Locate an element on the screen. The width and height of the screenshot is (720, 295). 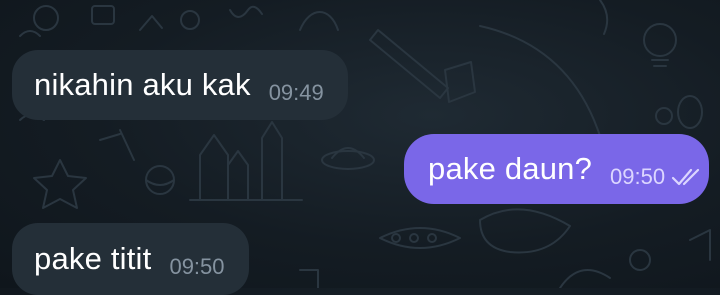
message-bubble-incoming: nikahin aku kak 09:49 is located at coordinates (180, 85).